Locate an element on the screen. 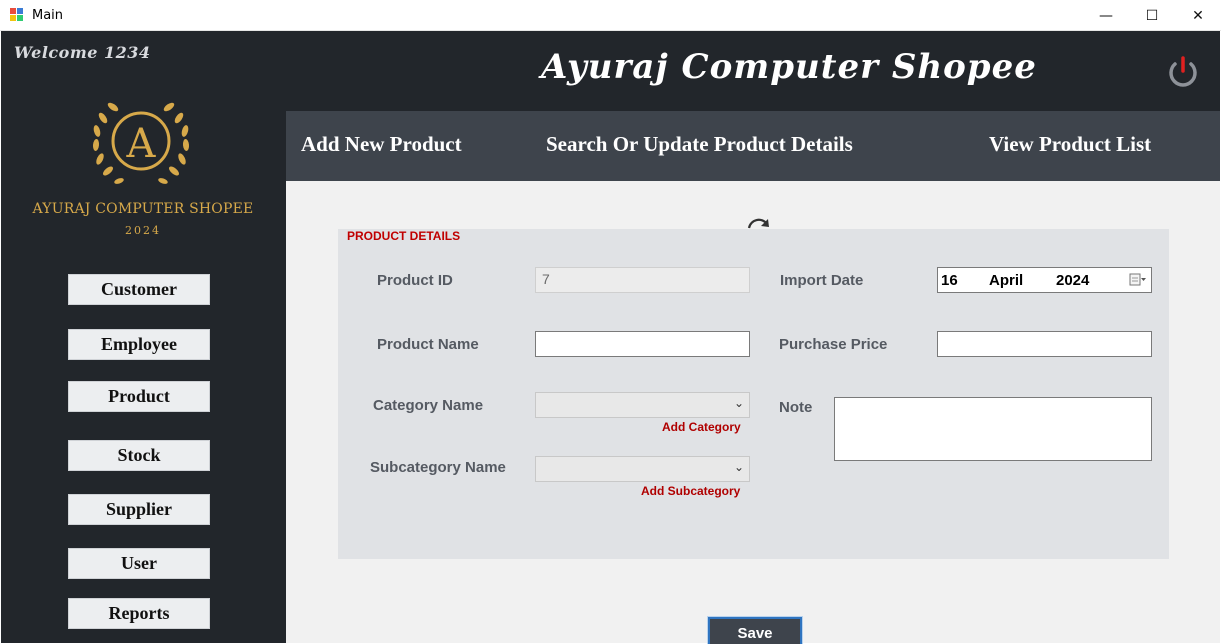 The image size is (1221, 644). minimize-button: — is located at coordinates (1106, 15).